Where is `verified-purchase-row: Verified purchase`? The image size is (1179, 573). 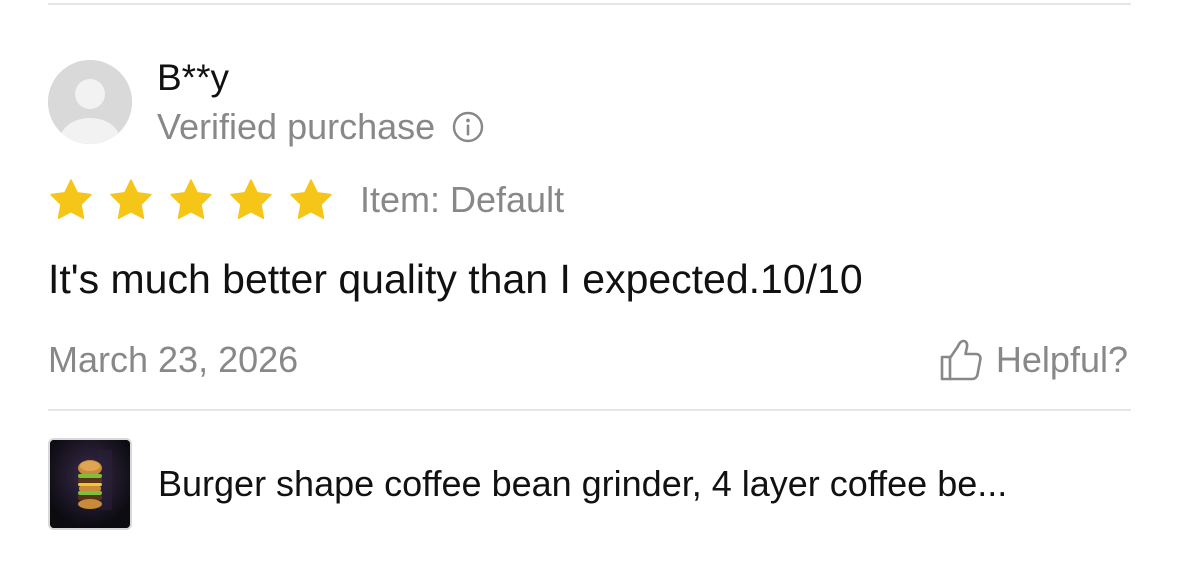 verified-purchase-row: Verified purchase is located at coordinates (321, 127).